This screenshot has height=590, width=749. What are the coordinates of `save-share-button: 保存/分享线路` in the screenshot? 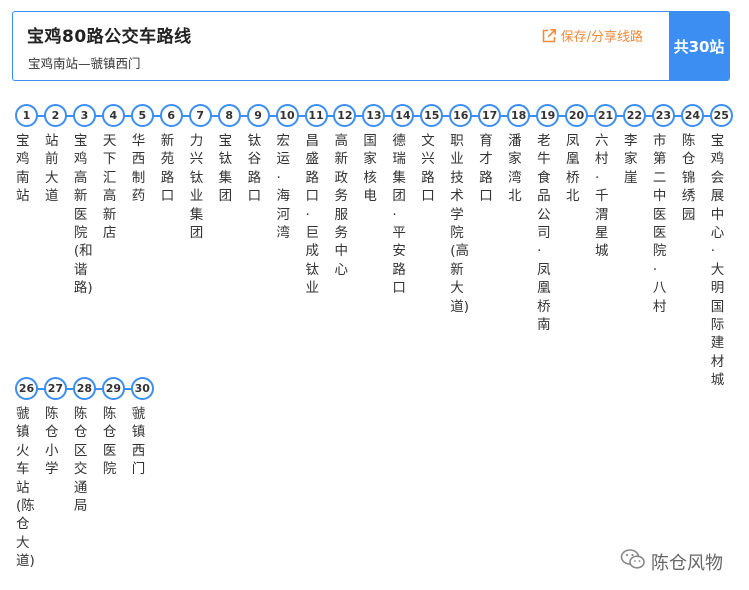 It's located at (592, 35).